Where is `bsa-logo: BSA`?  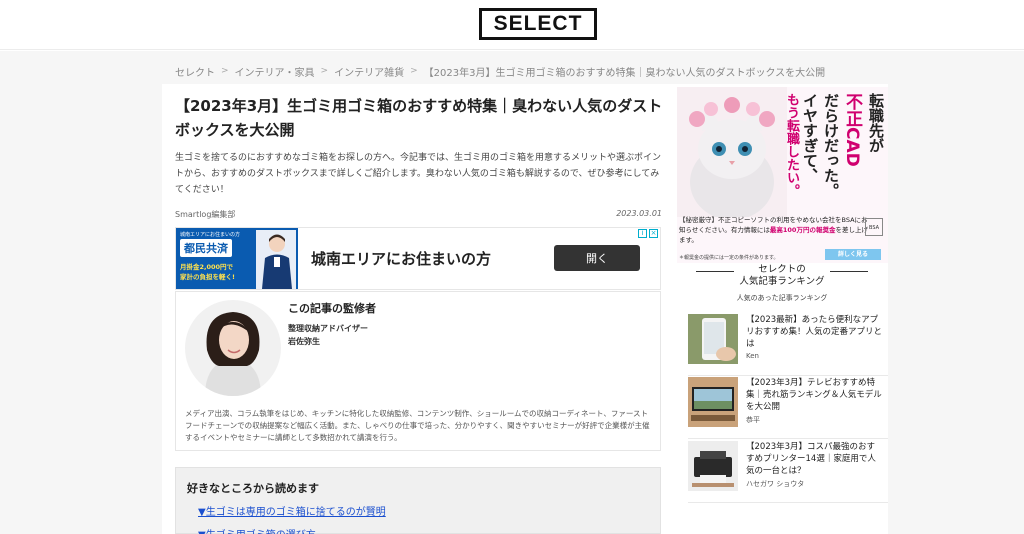 bsa-logo: BSA is located at coordinates (874, 227).